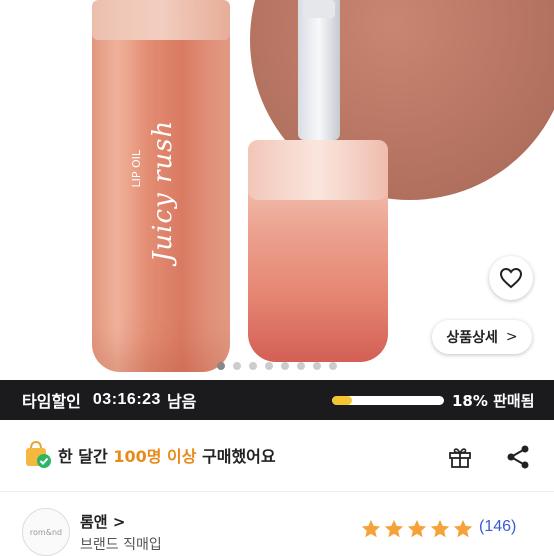 This screenshot has width=554, height=556. Describe the element at coordinates (126, 399) in the screenshot. I see `countdown-timer: 03:16:23` at that location.